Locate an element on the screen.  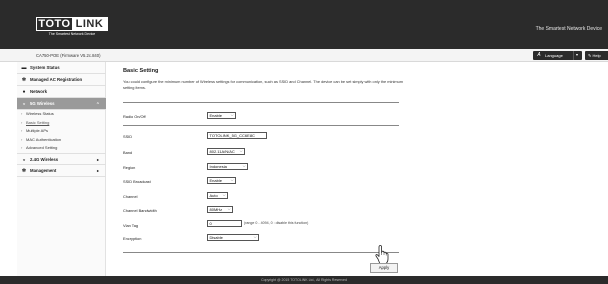
apply-button: Apply is located at coordinates (384, 268).